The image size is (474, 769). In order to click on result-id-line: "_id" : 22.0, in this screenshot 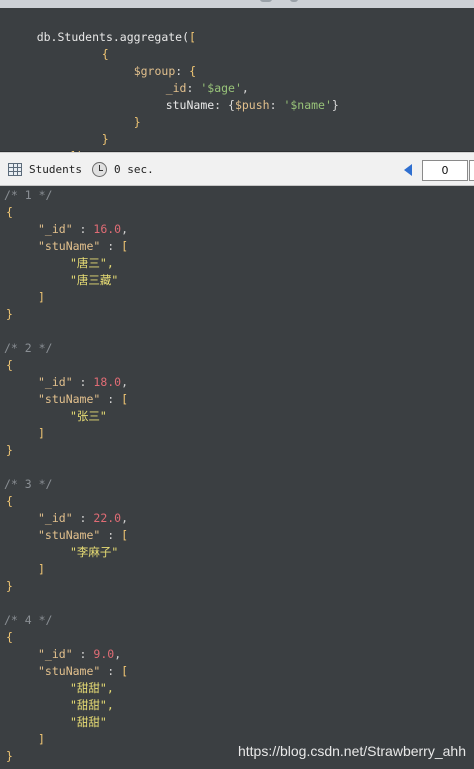, I will do `click(83, 518)`.